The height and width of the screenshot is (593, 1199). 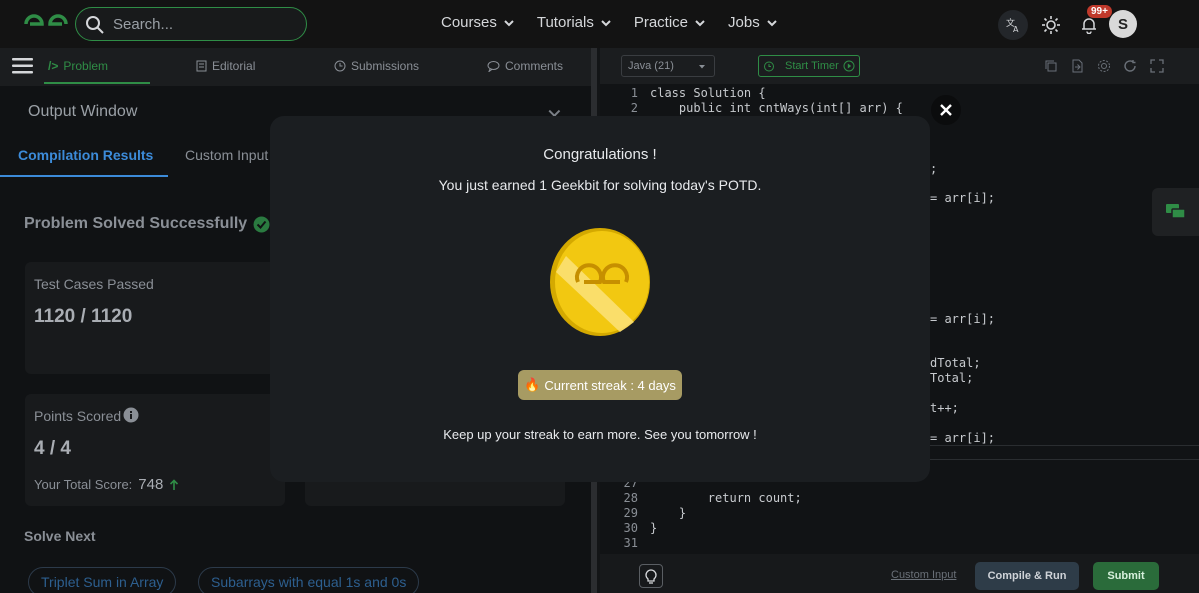 What do you see at coordinates (661, 22) in the screenshot?
I see `nav-practice-label: Practice` at bounding box center [661, 22].